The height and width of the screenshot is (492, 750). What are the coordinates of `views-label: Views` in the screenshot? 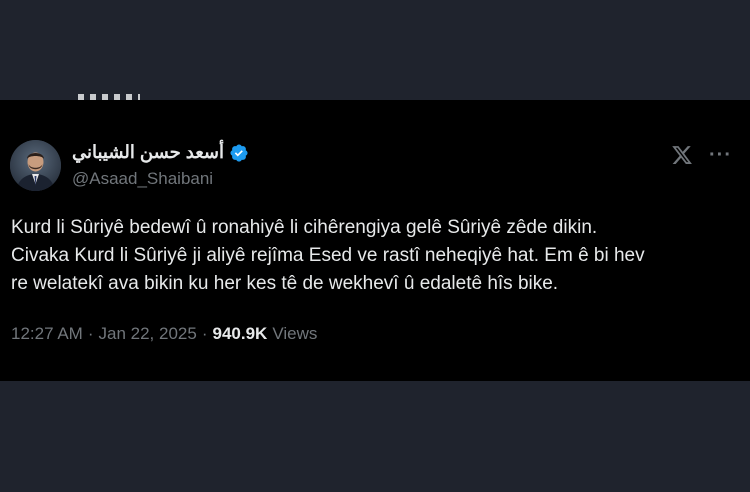 It's located at (295, 333).